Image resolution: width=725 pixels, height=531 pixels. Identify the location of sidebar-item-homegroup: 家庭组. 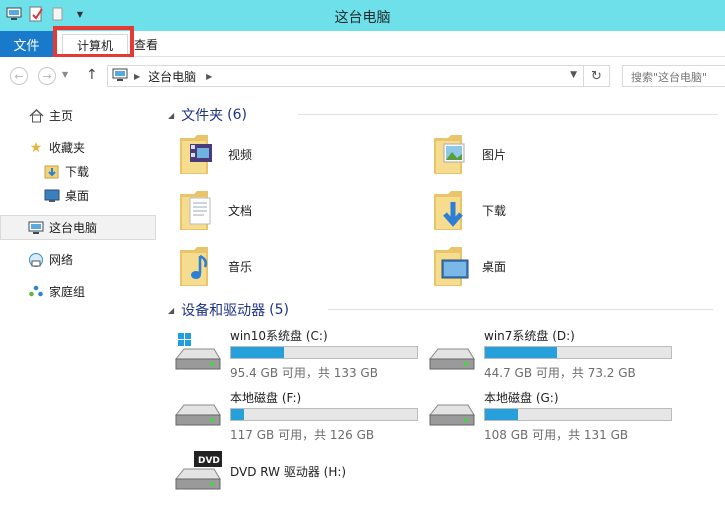
(56, 291).